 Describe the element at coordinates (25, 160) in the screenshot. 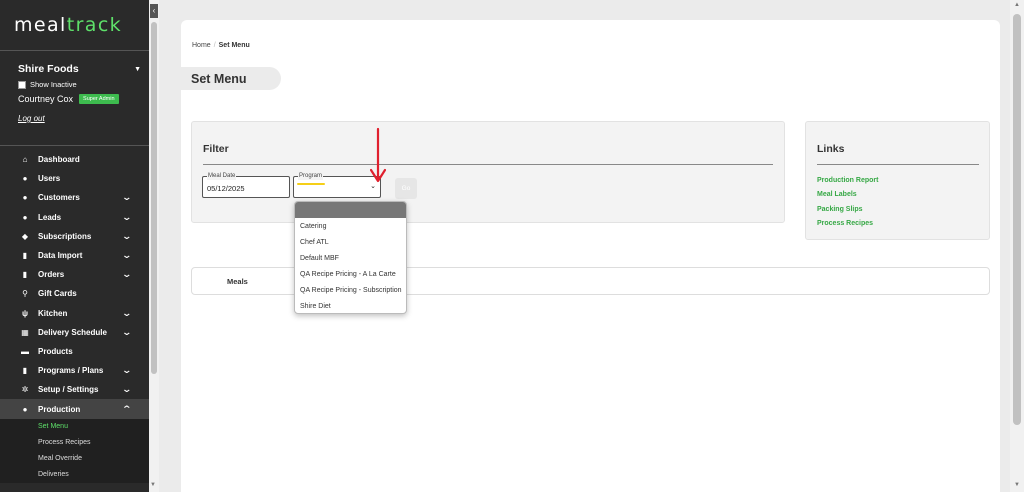

I see `home-icon: ⌂` at that location.